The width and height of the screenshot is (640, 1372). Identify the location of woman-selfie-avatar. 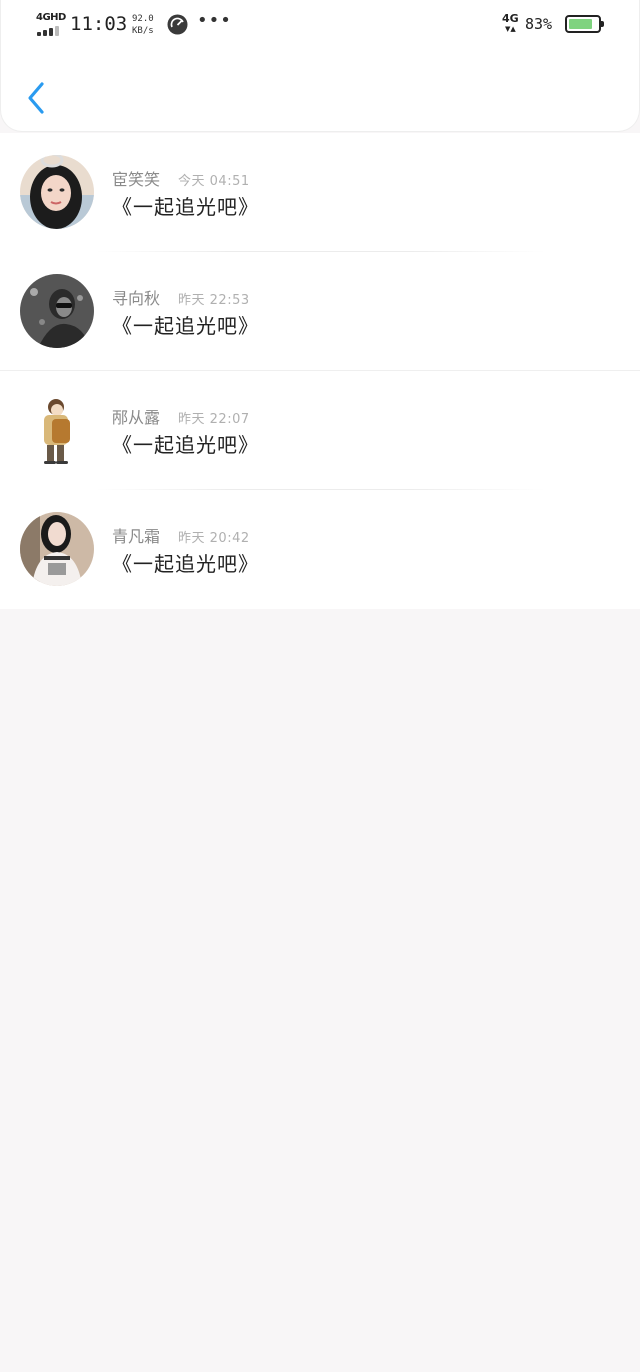
(57, 192).